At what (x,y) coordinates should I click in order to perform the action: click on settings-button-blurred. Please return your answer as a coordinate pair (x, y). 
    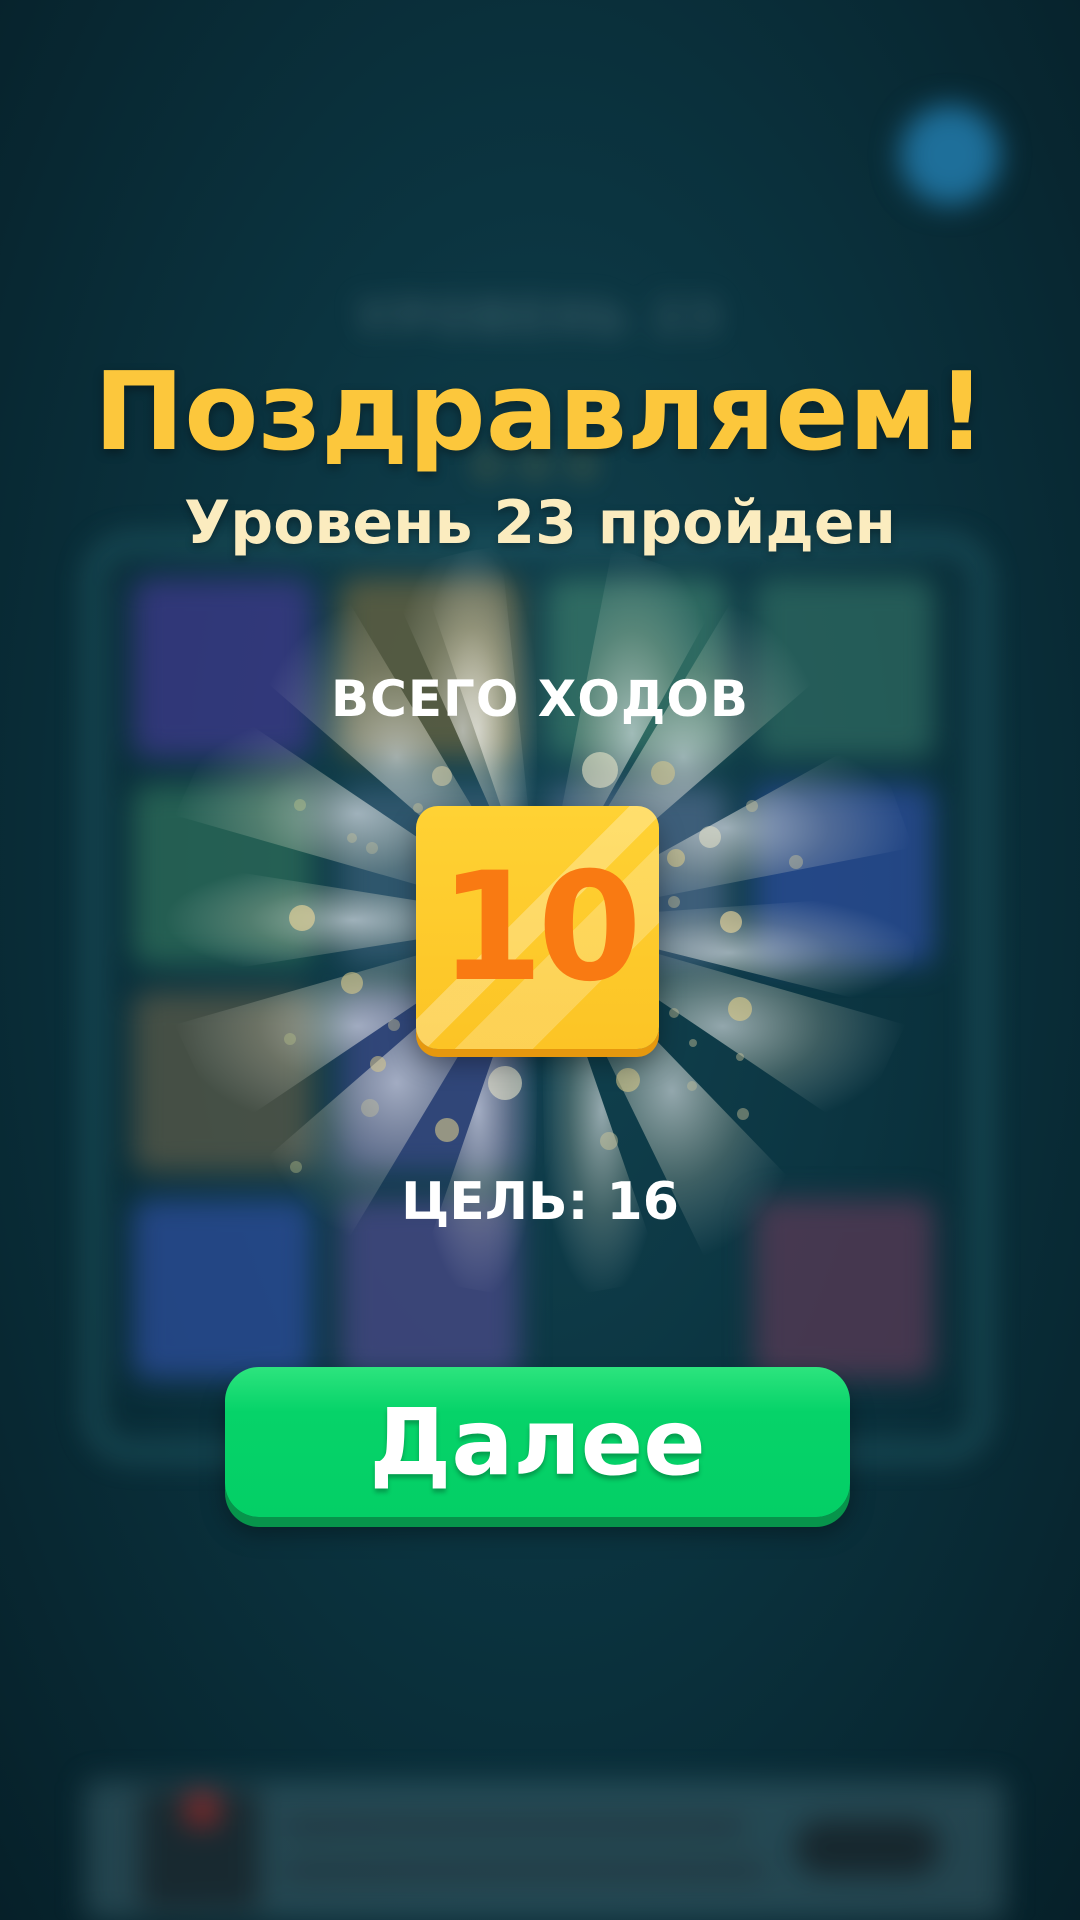
    Looking at the image, I should click on (950, 155).